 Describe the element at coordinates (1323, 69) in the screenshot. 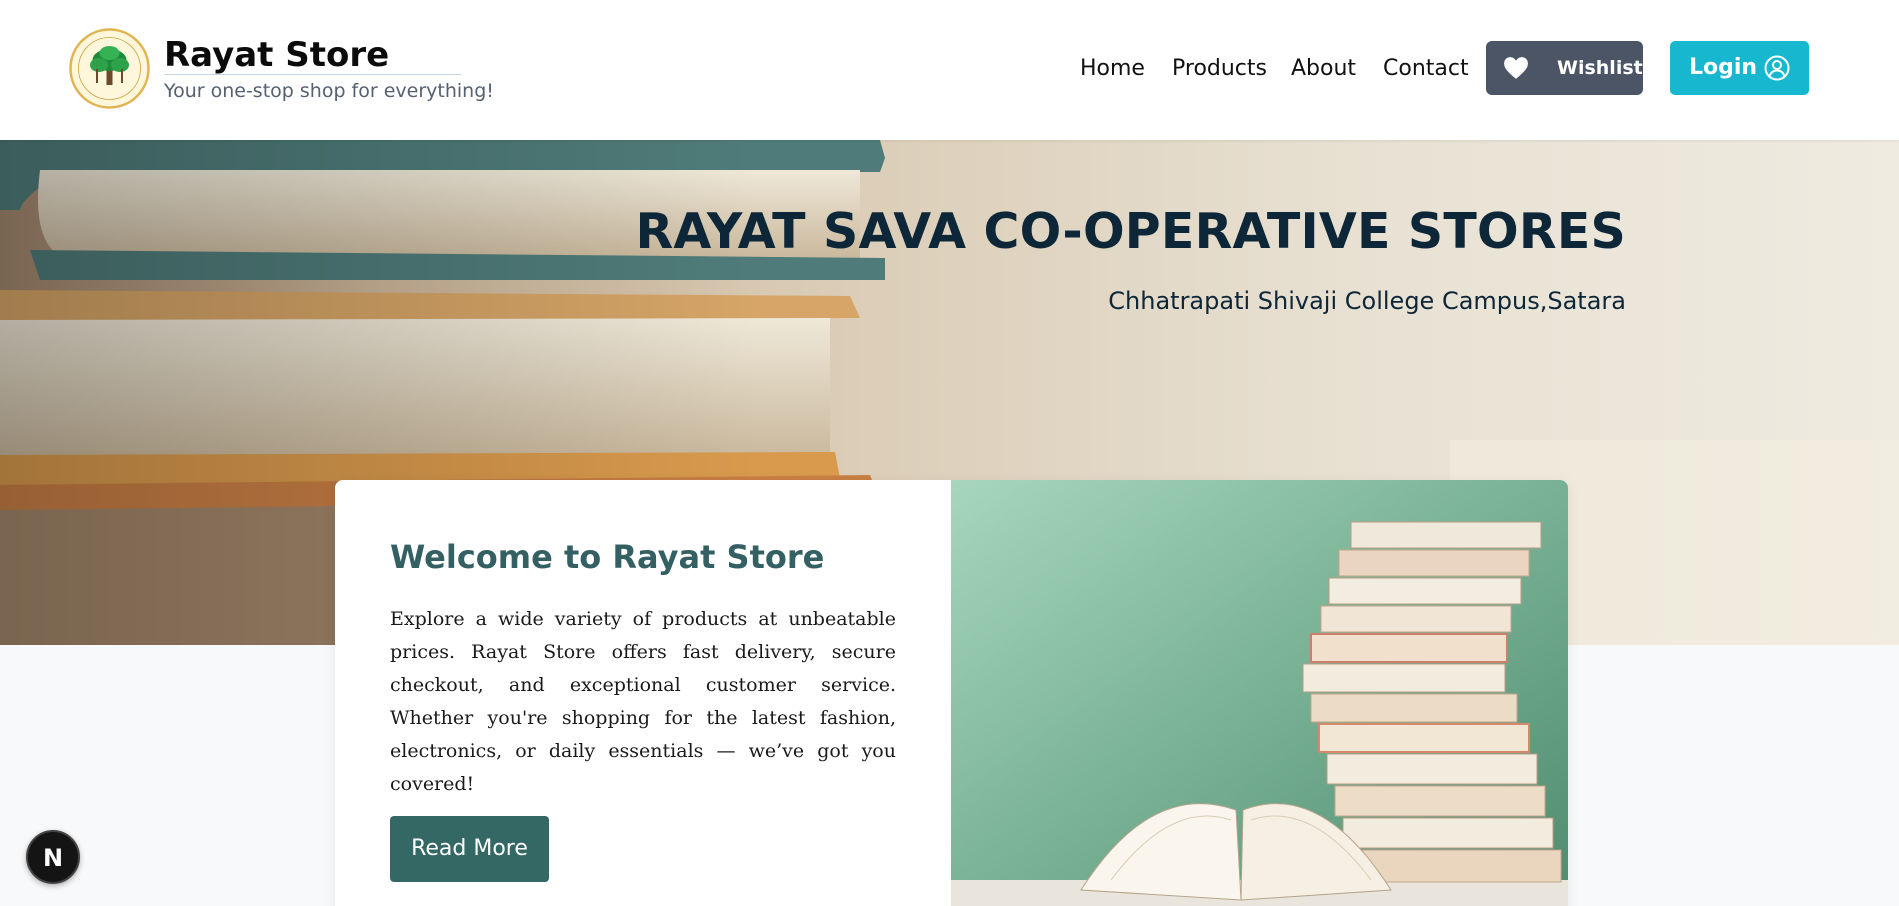

I see `nav-about-link: About` at that location.